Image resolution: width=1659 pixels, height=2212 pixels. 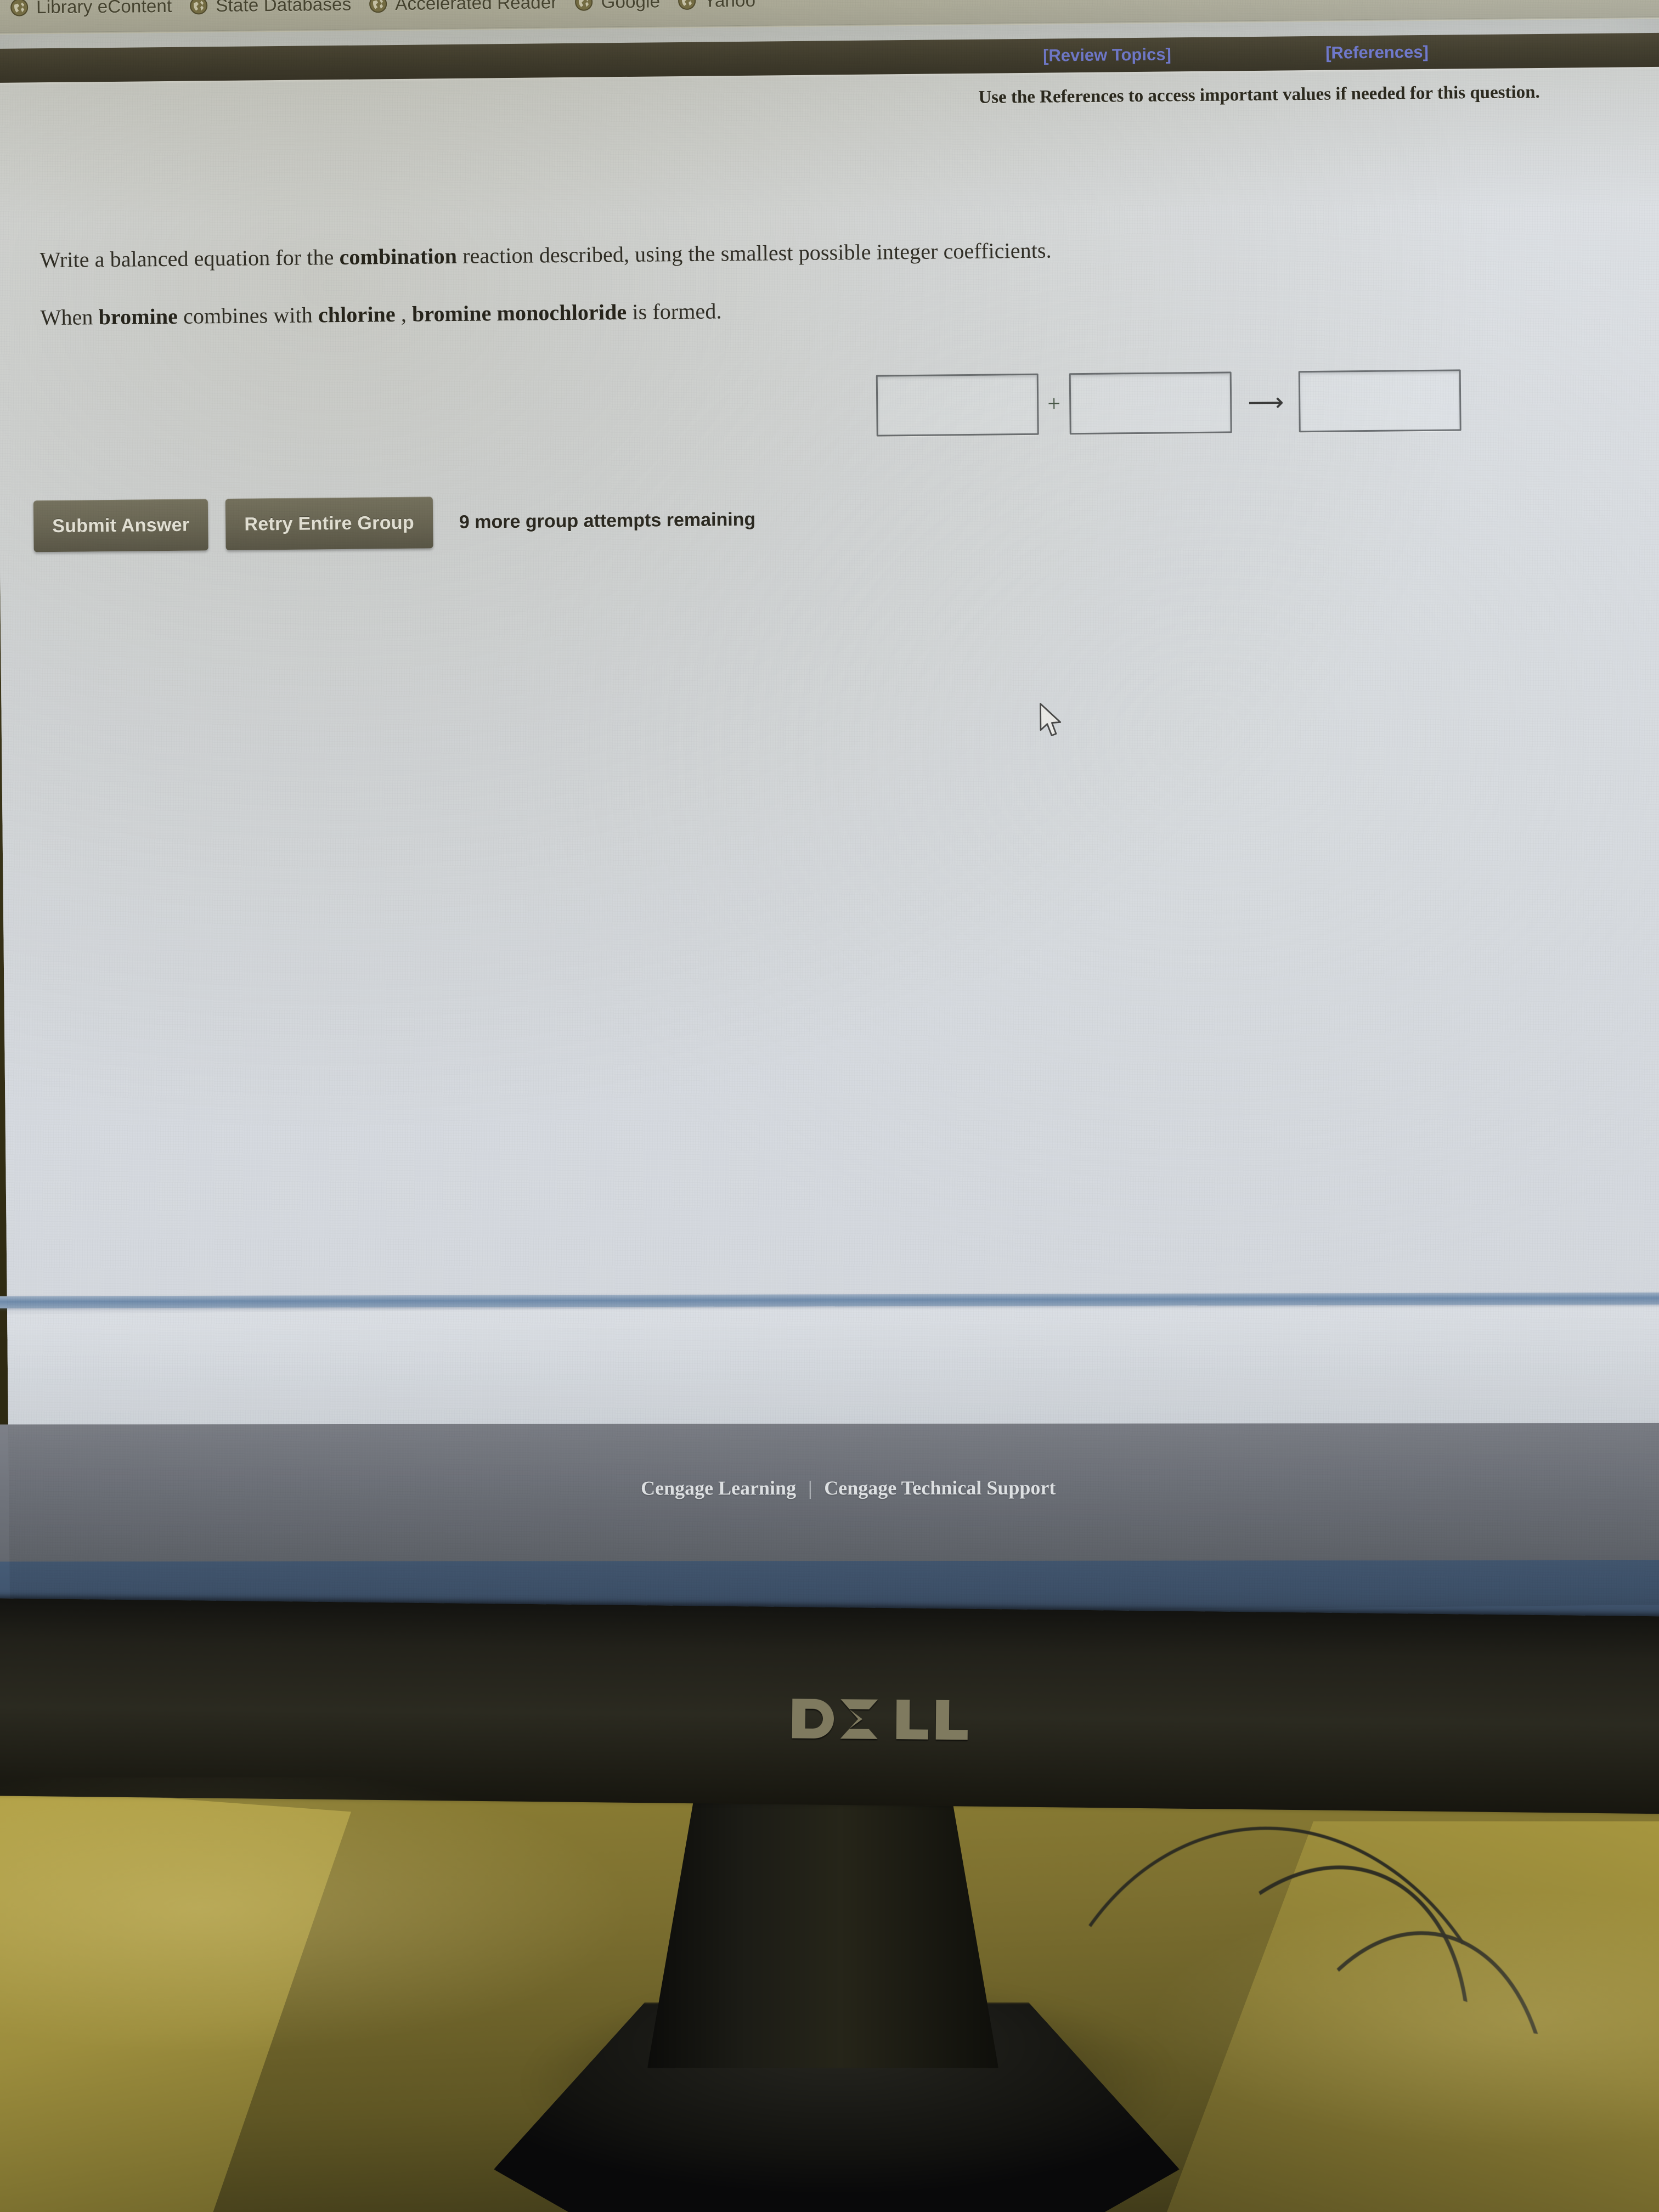 What do you see at coordinates (675, 311) in the screenshot?
I see `statement-suffix: is formed.` at bounding box center [675, 311].